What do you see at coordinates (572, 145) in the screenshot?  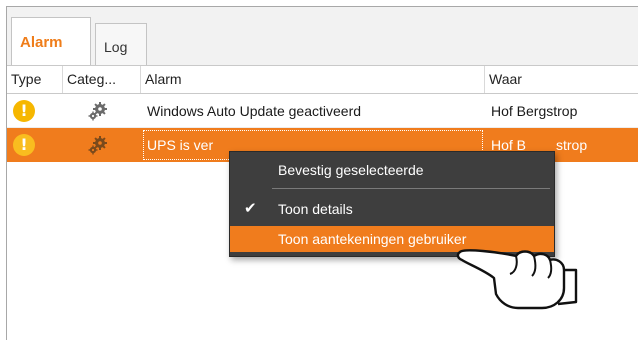 I see `location-cell-tail: strop` at bounding box center [572, 145].